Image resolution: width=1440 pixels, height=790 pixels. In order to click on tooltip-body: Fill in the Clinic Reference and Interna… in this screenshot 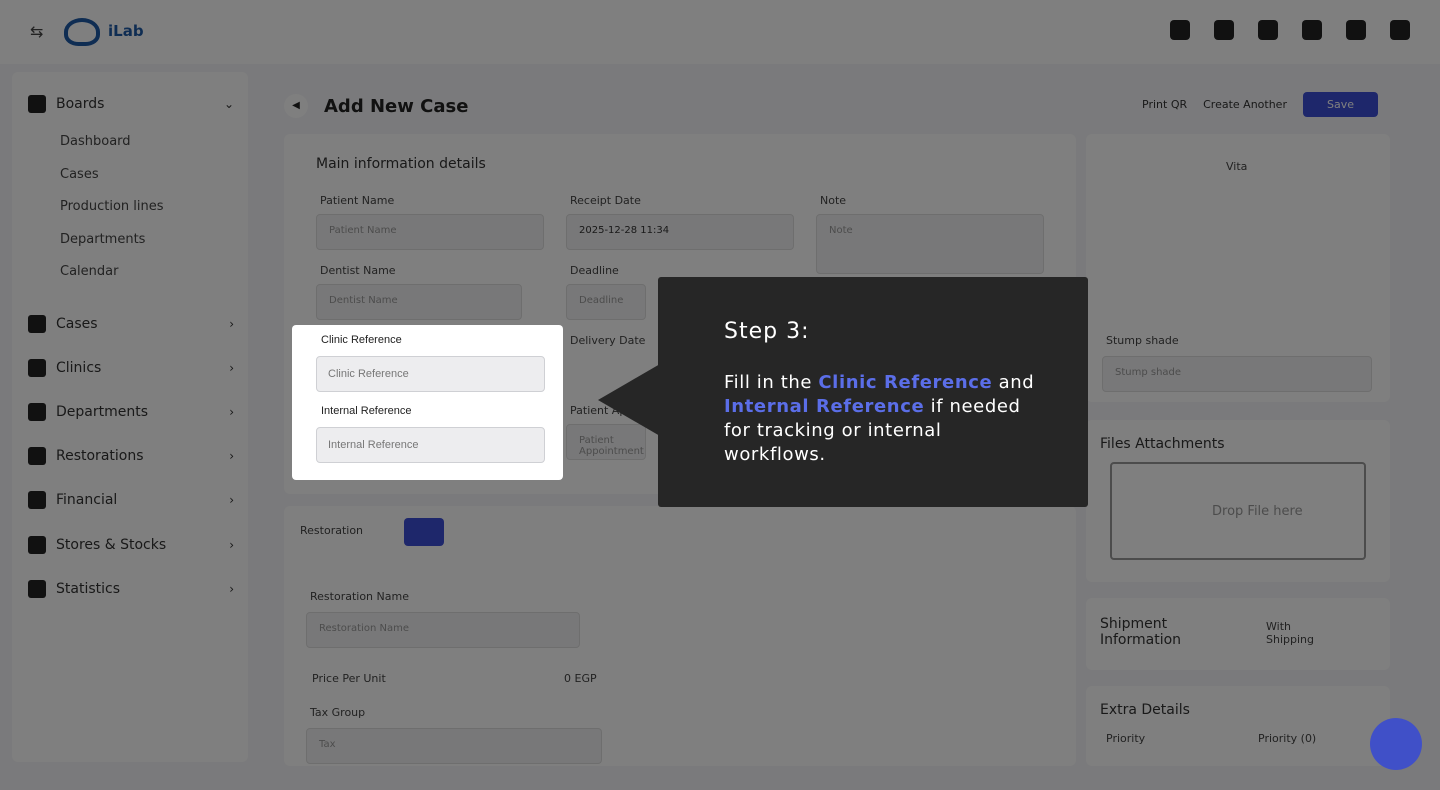, I will do `click(884, 419)`.